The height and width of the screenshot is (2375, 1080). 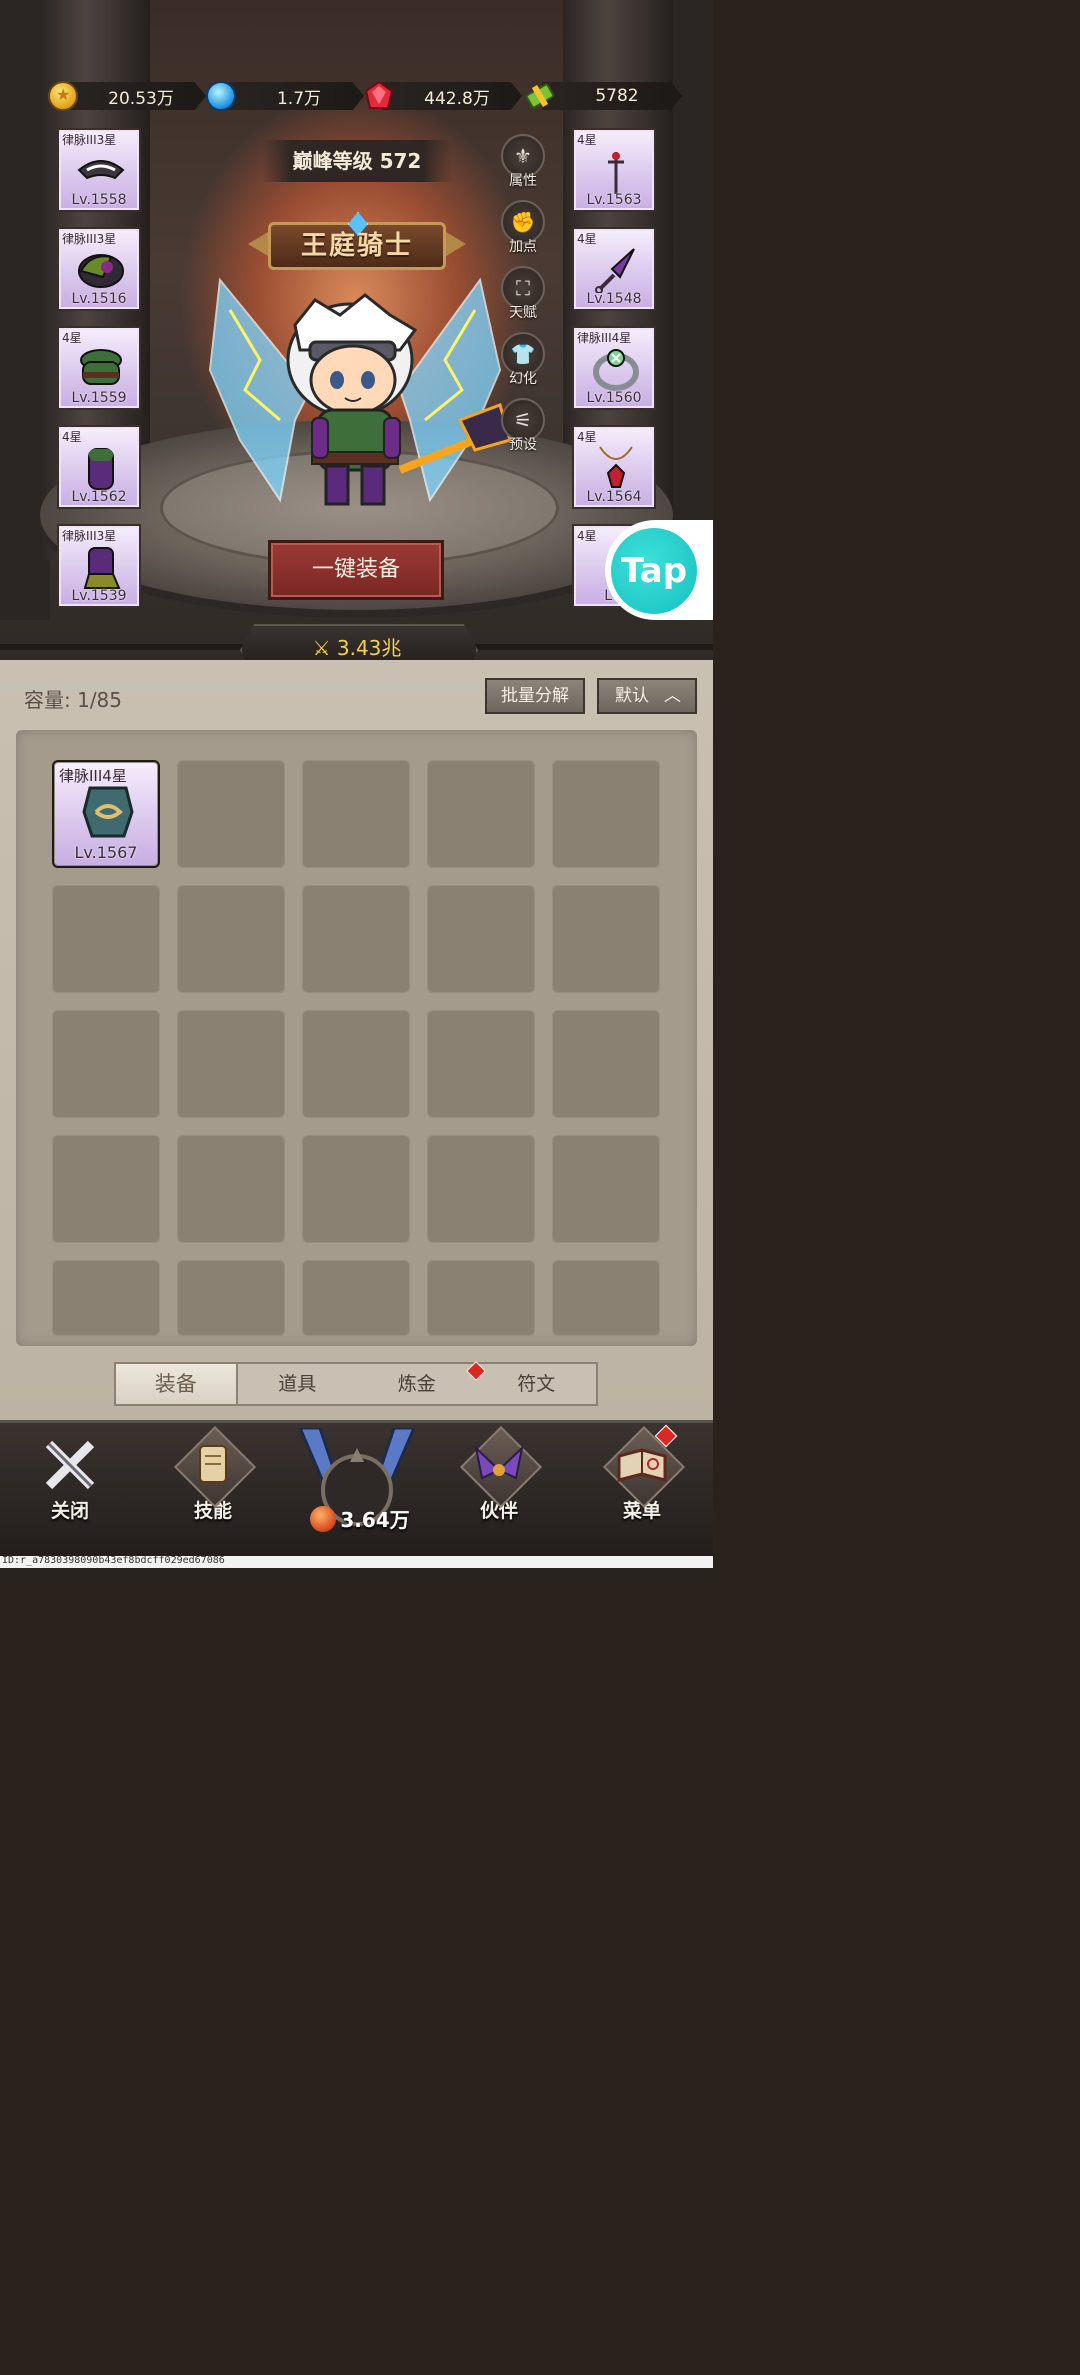 What do you see at coordinates (73, 700) in the screenshot?
I see `inventory-capacity: 容量: 1/85` at bounding box center [73, 700].